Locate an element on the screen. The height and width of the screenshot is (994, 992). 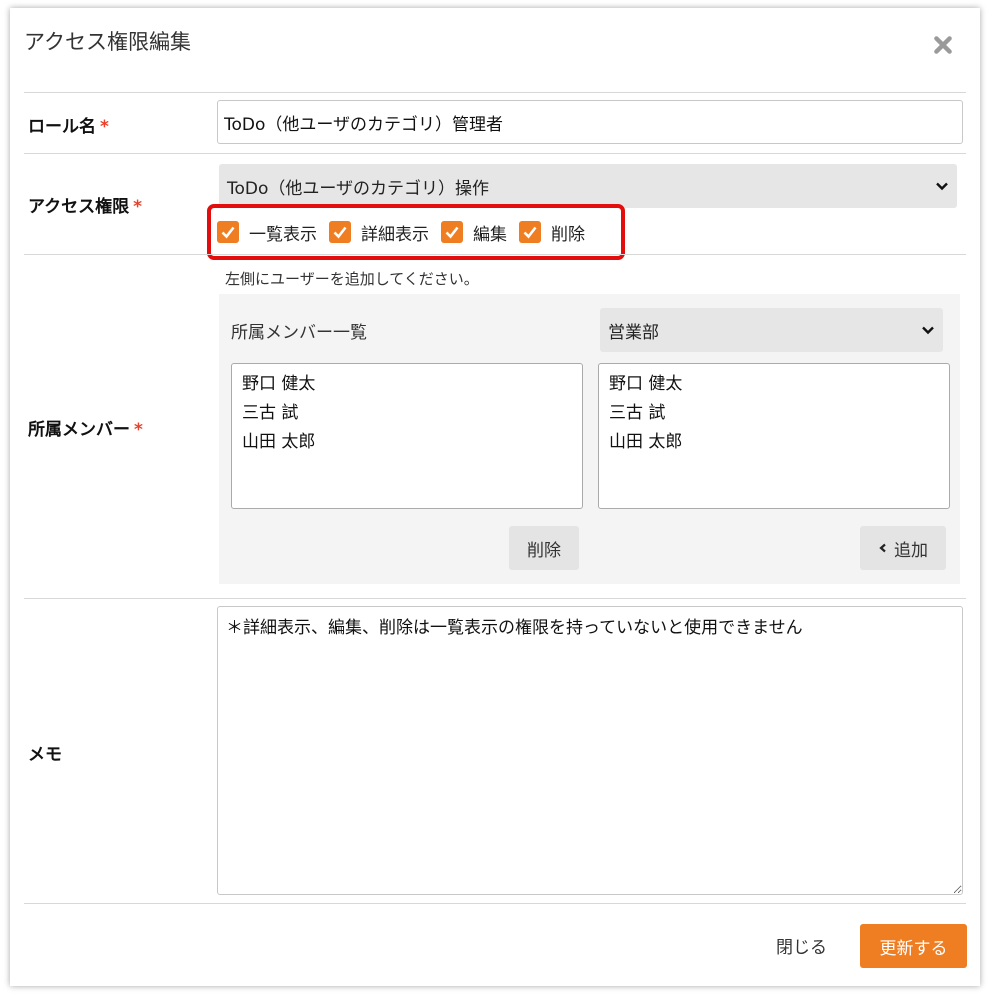
close-icon is located at coordinates (944, 46).